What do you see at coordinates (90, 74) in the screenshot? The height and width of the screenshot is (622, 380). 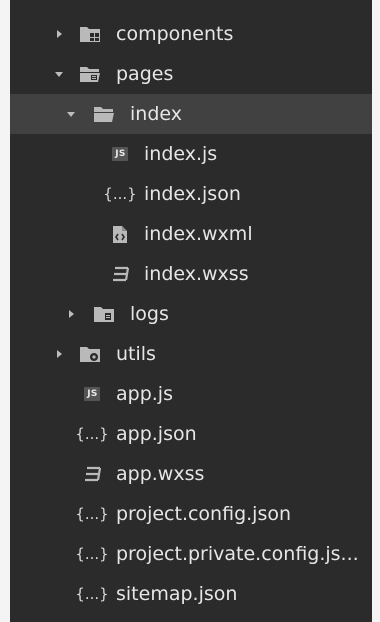 I see `folder-pages-open-icon` at bounding box center [90, 74].